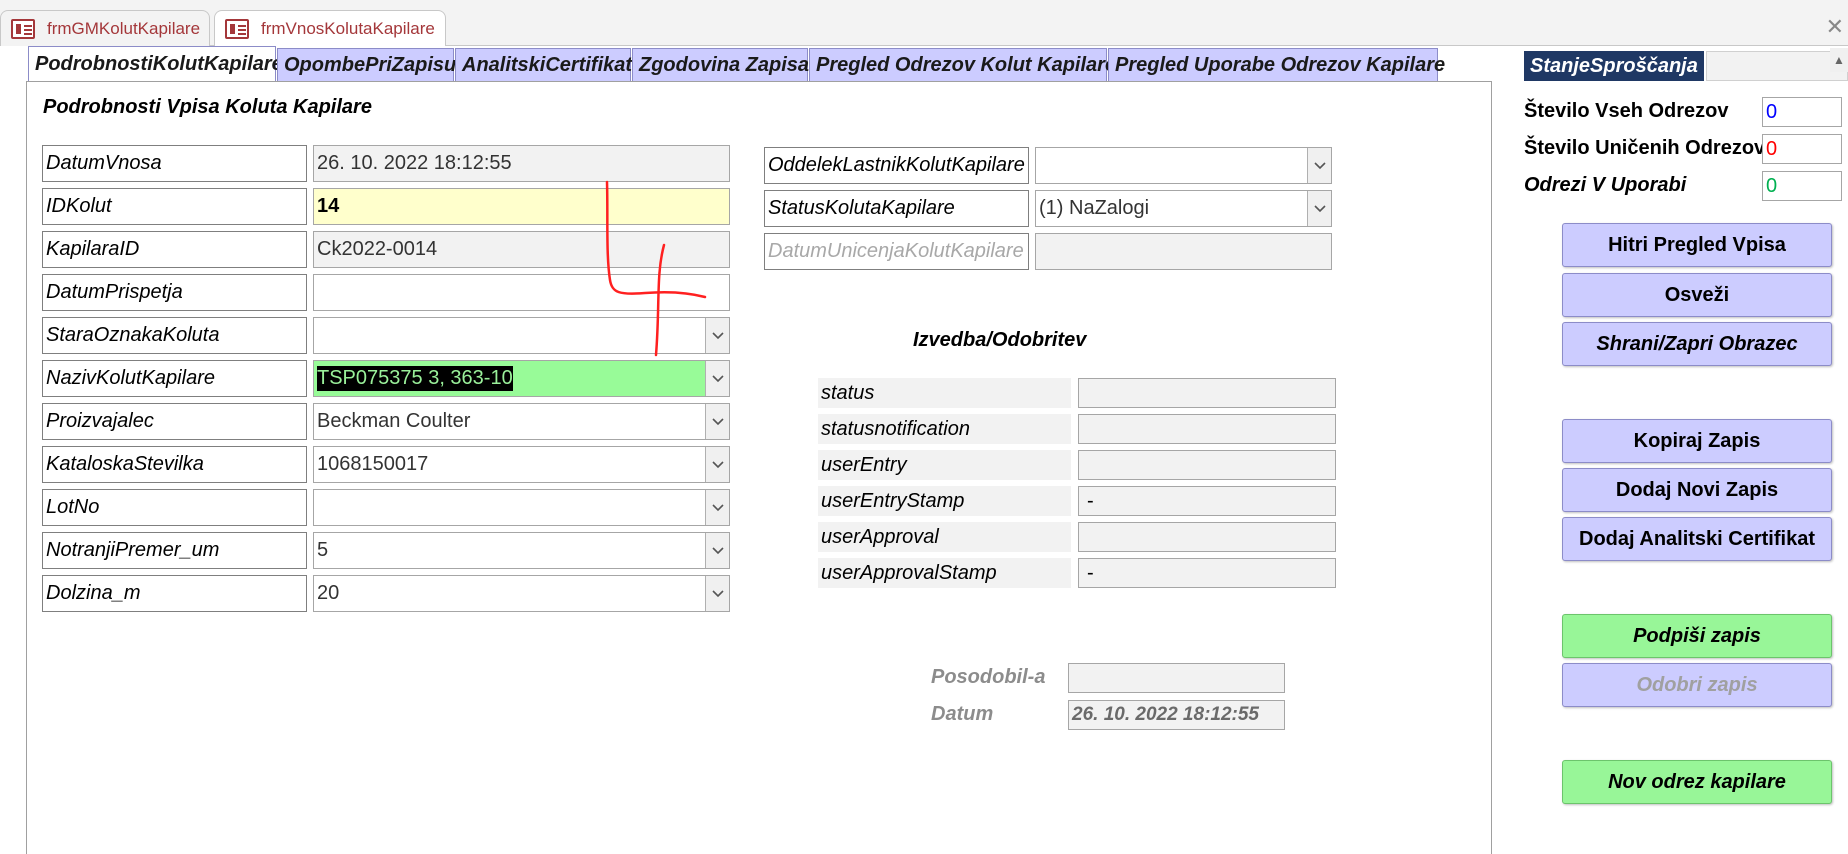  I want to click on field-stevilo-vseh: 0, so click(1802, 112).